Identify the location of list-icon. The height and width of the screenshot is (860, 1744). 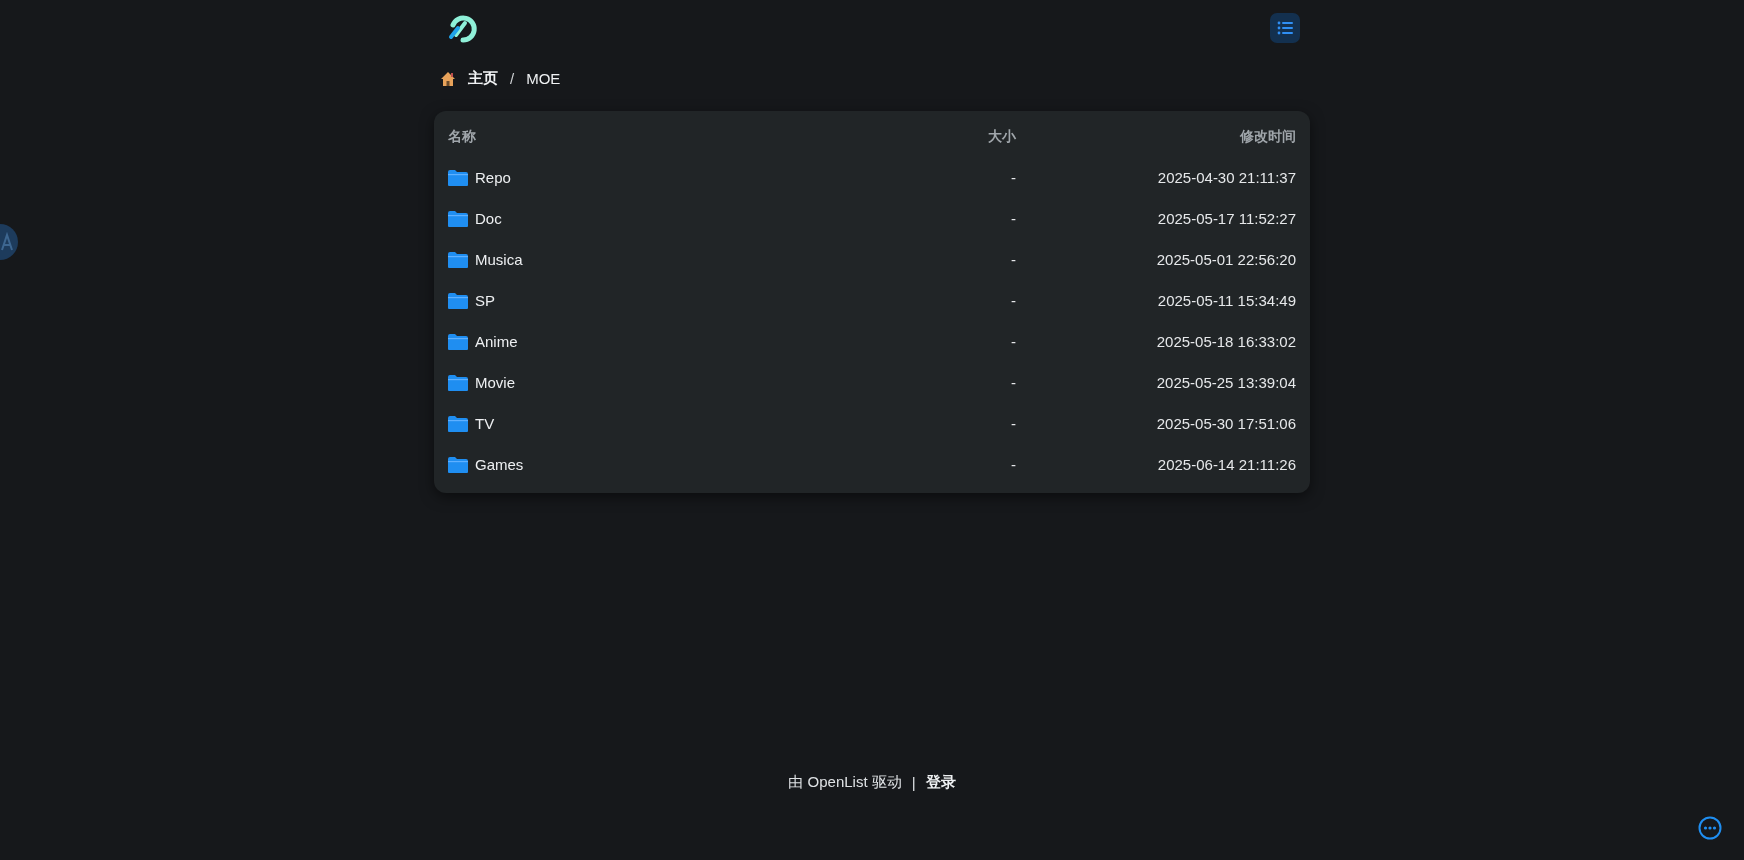
(1285, 28).